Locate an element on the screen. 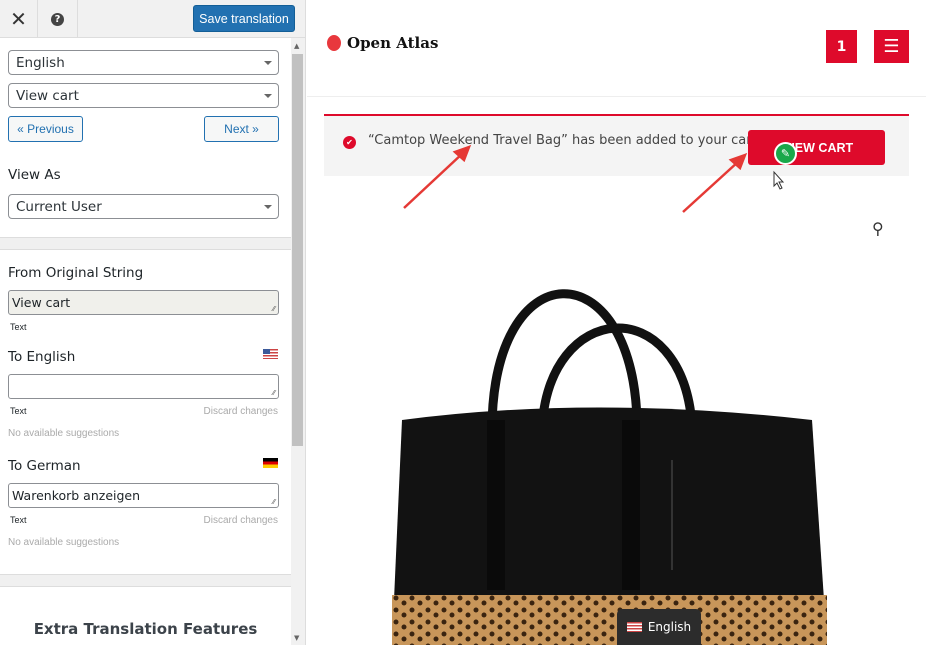 This screenshot has width=926, height=645. editor-toolbar: ✕ ? Save translation is located at coordinates (152, 19).